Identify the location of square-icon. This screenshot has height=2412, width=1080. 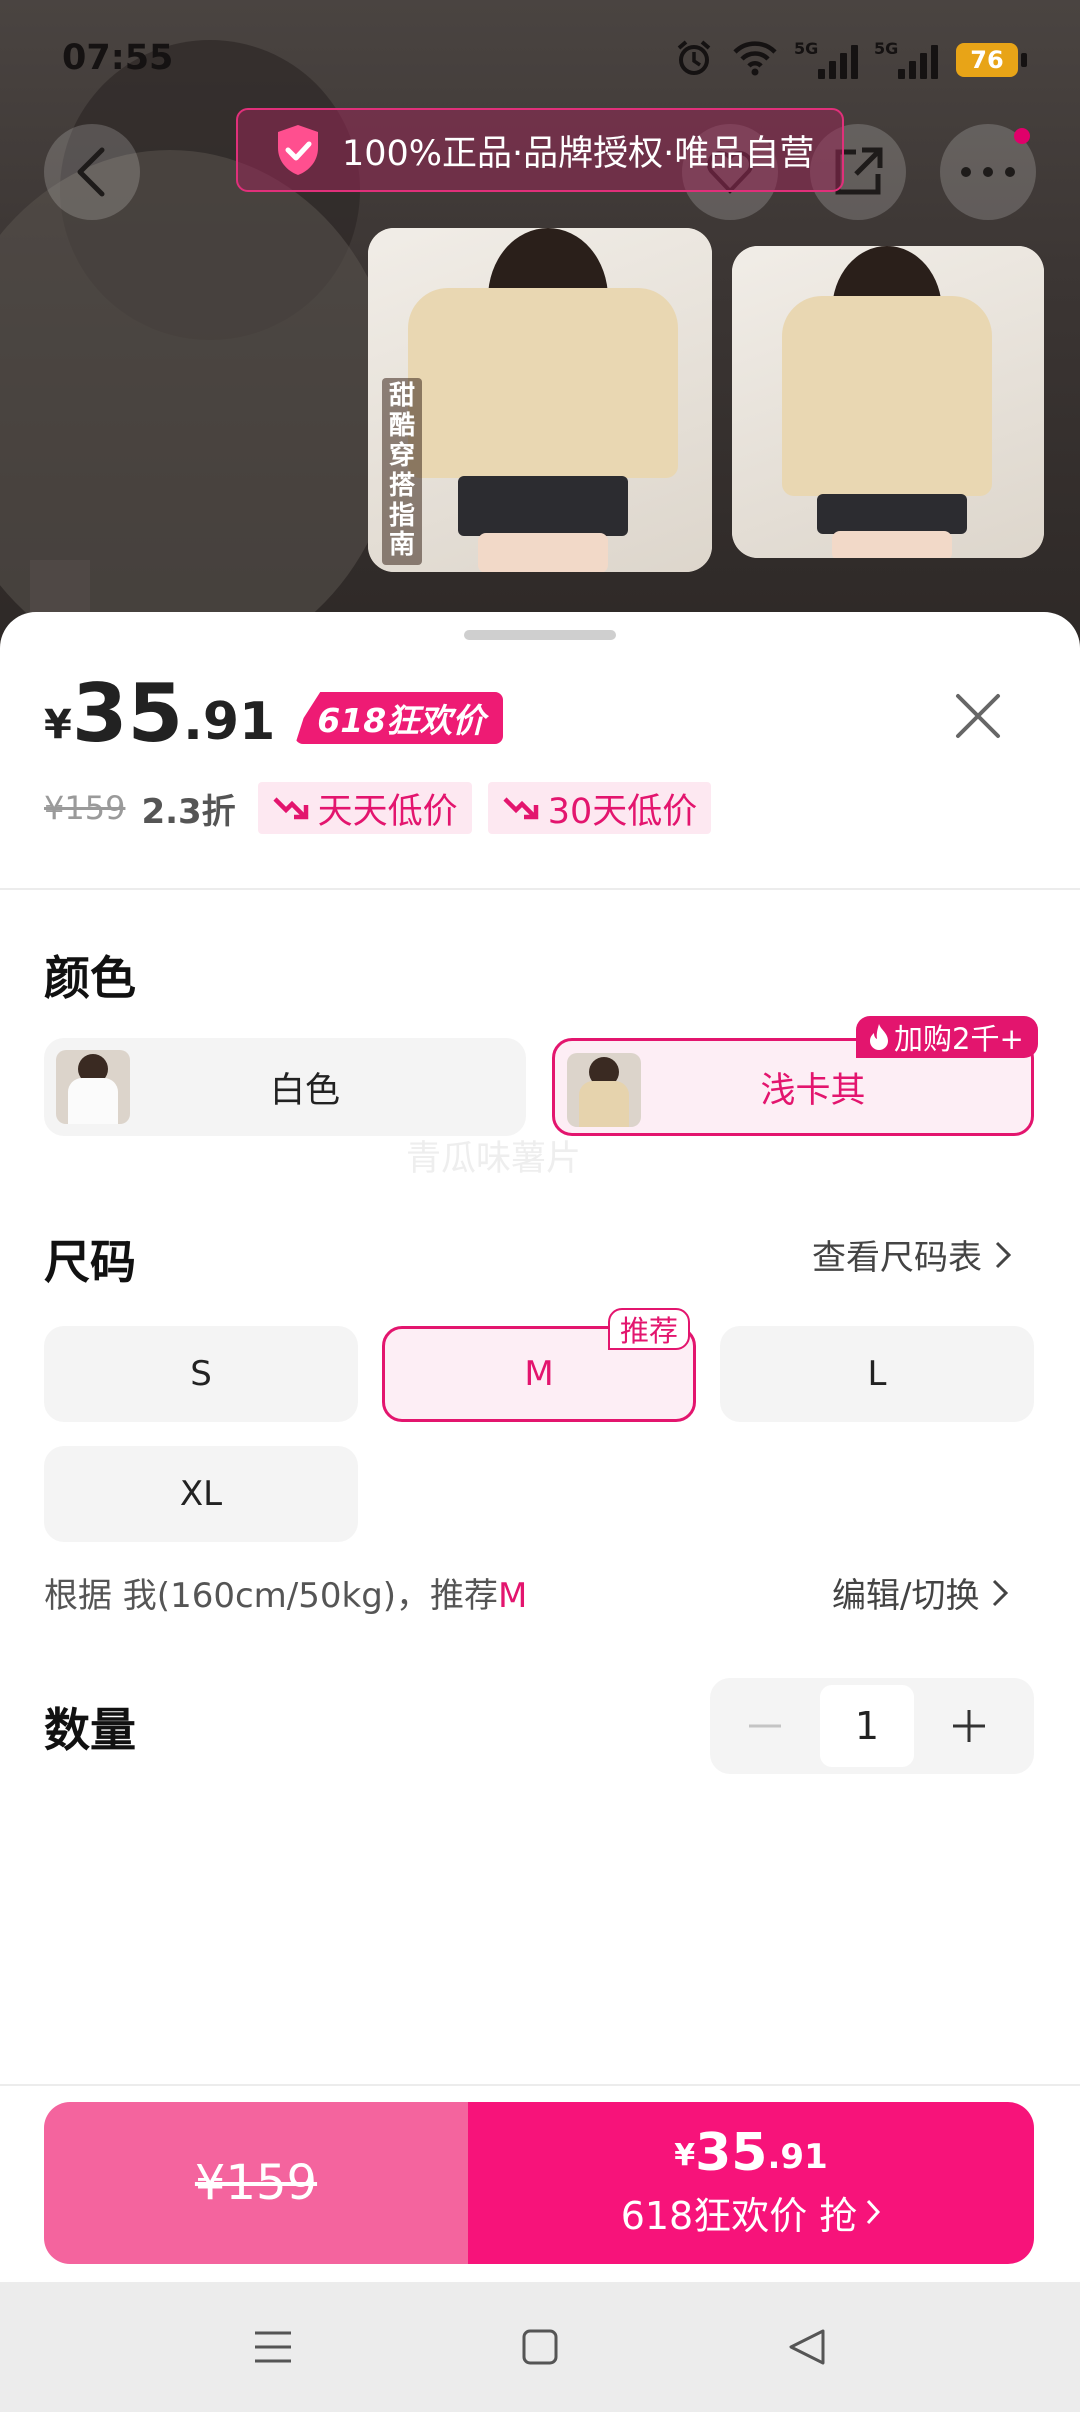
(540, 2347).